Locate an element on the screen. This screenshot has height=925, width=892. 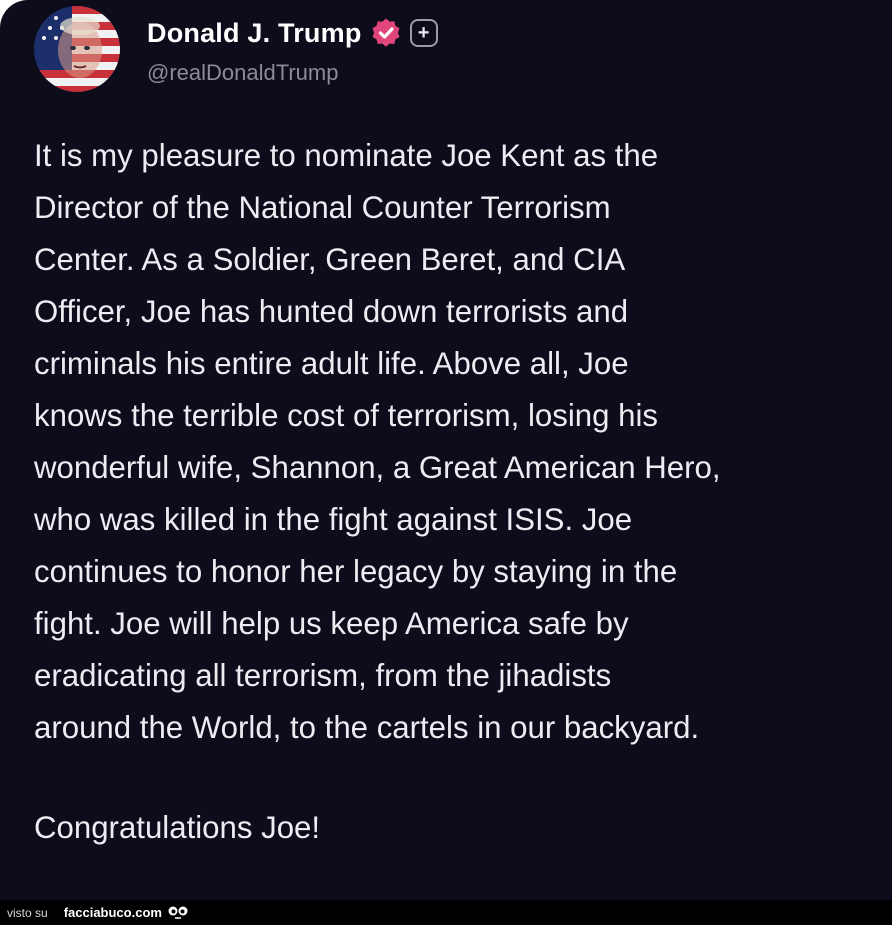
verified-badge-icon is located at coordinates (386, 32).